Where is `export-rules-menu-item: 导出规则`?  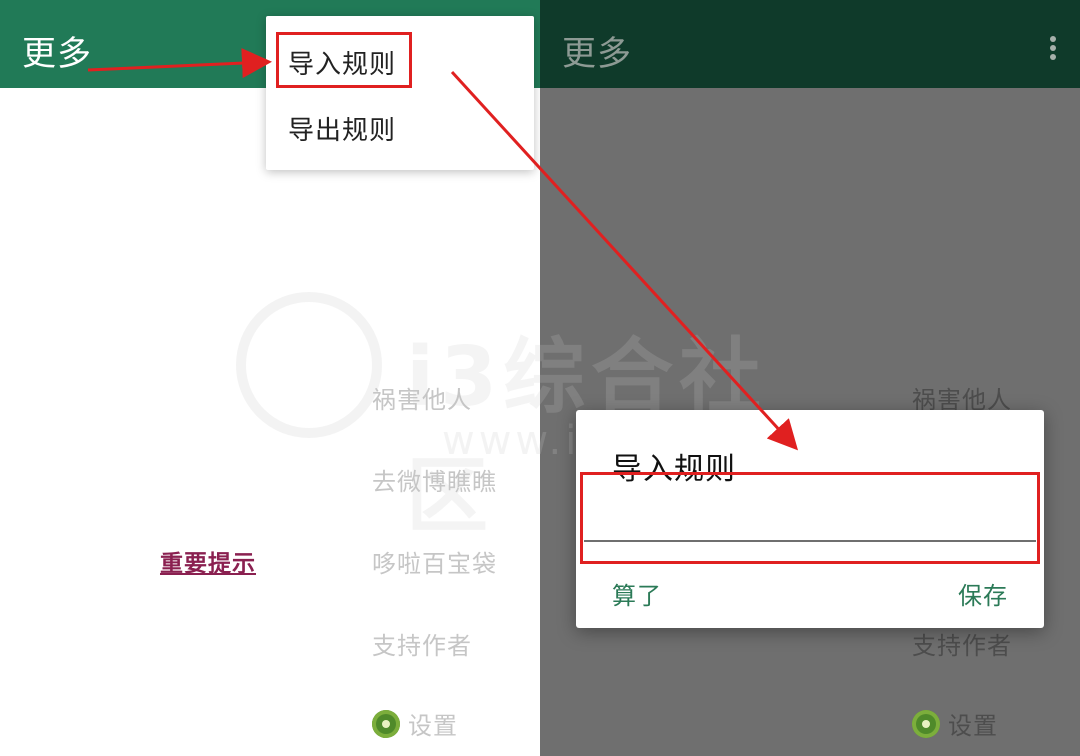
export-rules-menu-item: 导出规则 is located at coordinates (342, 128).